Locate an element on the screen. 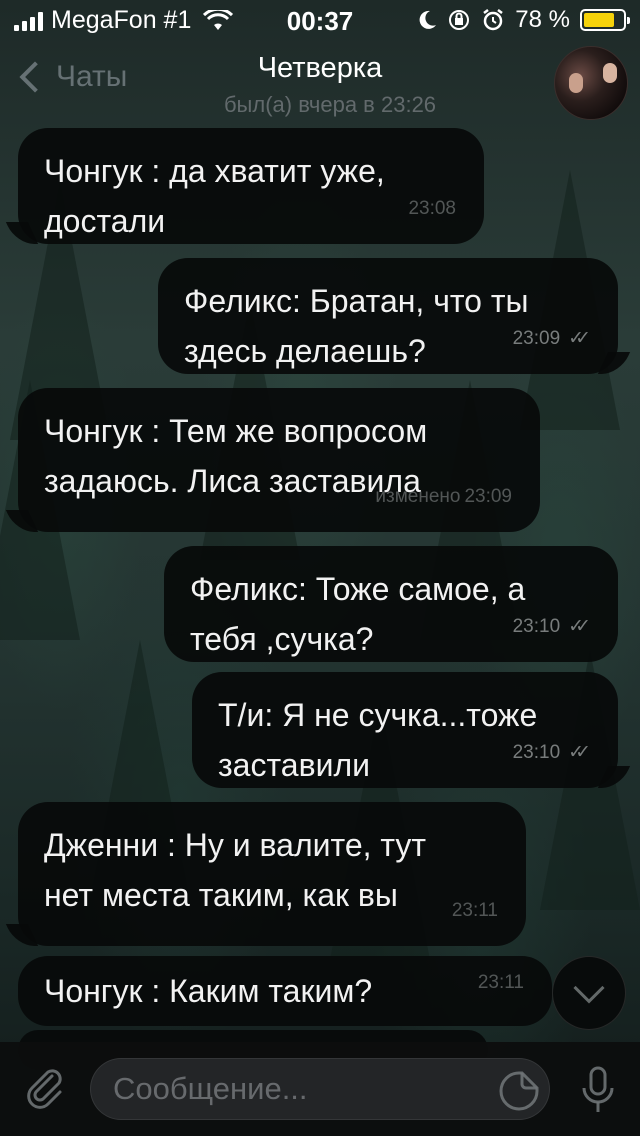  message-meta: 23:08 is located at coordinates (432, 209).